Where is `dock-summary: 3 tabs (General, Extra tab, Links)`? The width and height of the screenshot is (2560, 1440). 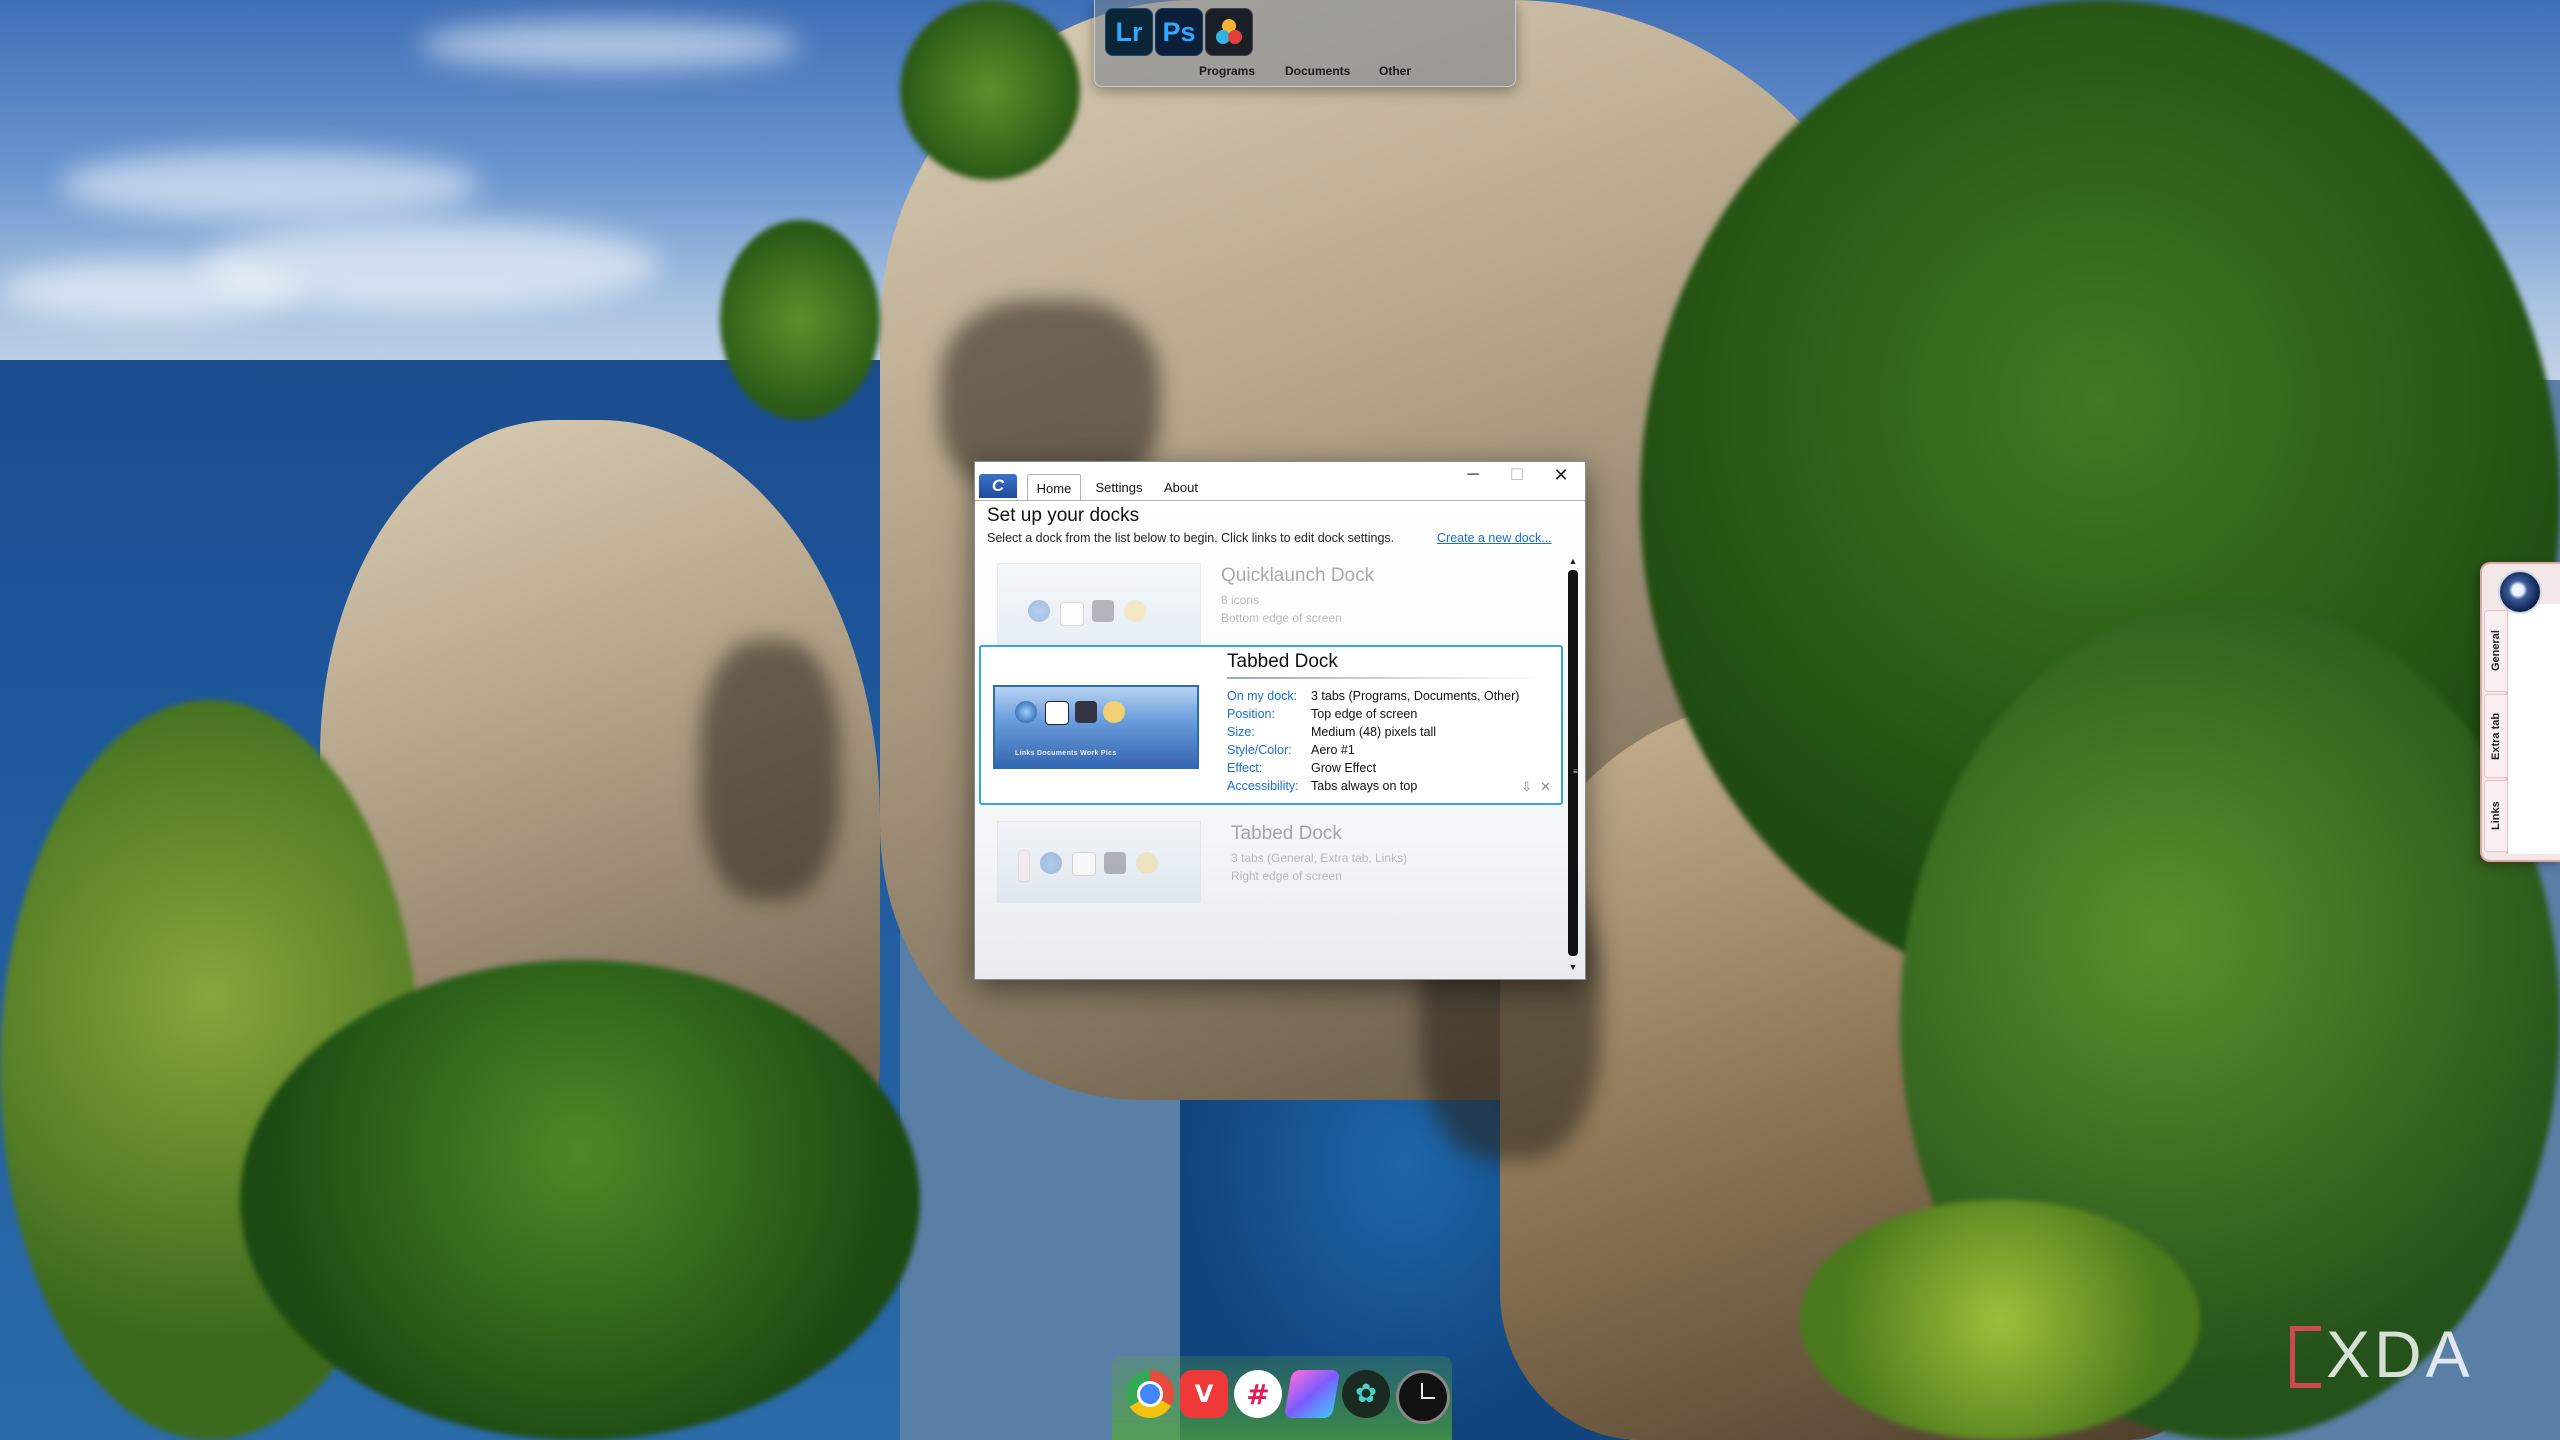 dock-summary: 3 tabs (General, Extra tab, Links) is located at coordinates (1319, 858).